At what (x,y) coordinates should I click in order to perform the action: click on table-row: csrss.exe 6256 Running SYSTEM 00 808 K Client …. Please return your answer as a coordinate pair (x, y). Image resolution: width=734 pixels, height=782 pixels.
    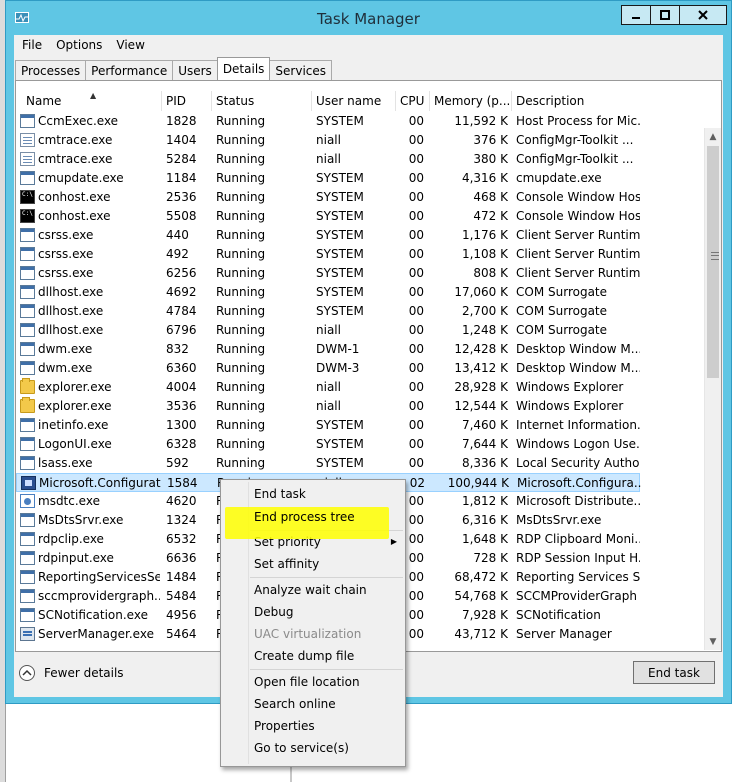
    Looking at the image, I should click on (361, 273).